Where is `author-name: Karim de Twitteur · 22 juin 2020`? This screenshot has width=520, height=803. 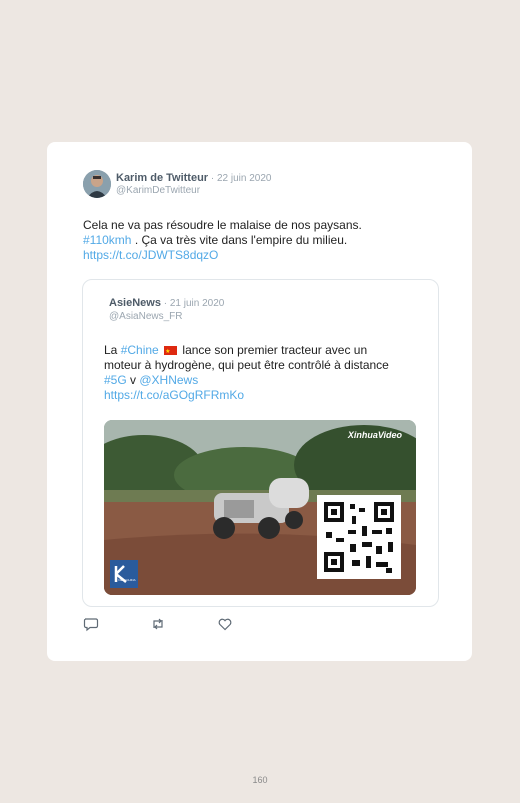
author-name: Karim de Twitteur · 22 juin 2020 is located at coordinates (193, 178).